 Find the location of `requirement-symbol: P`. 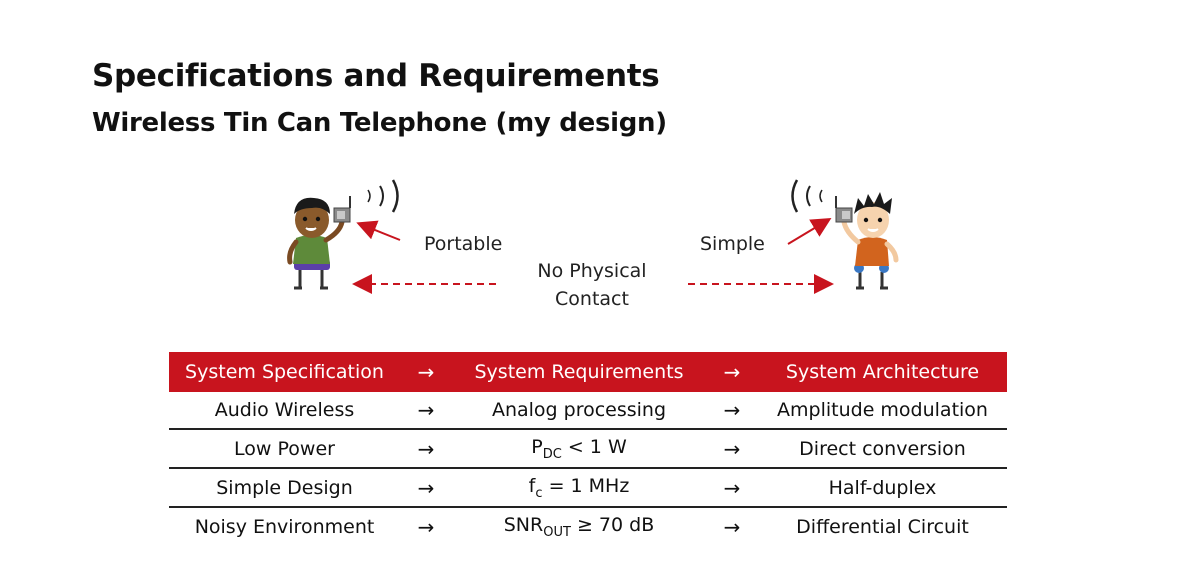

requirement-symbol: P is located at coordinates (537, 446).